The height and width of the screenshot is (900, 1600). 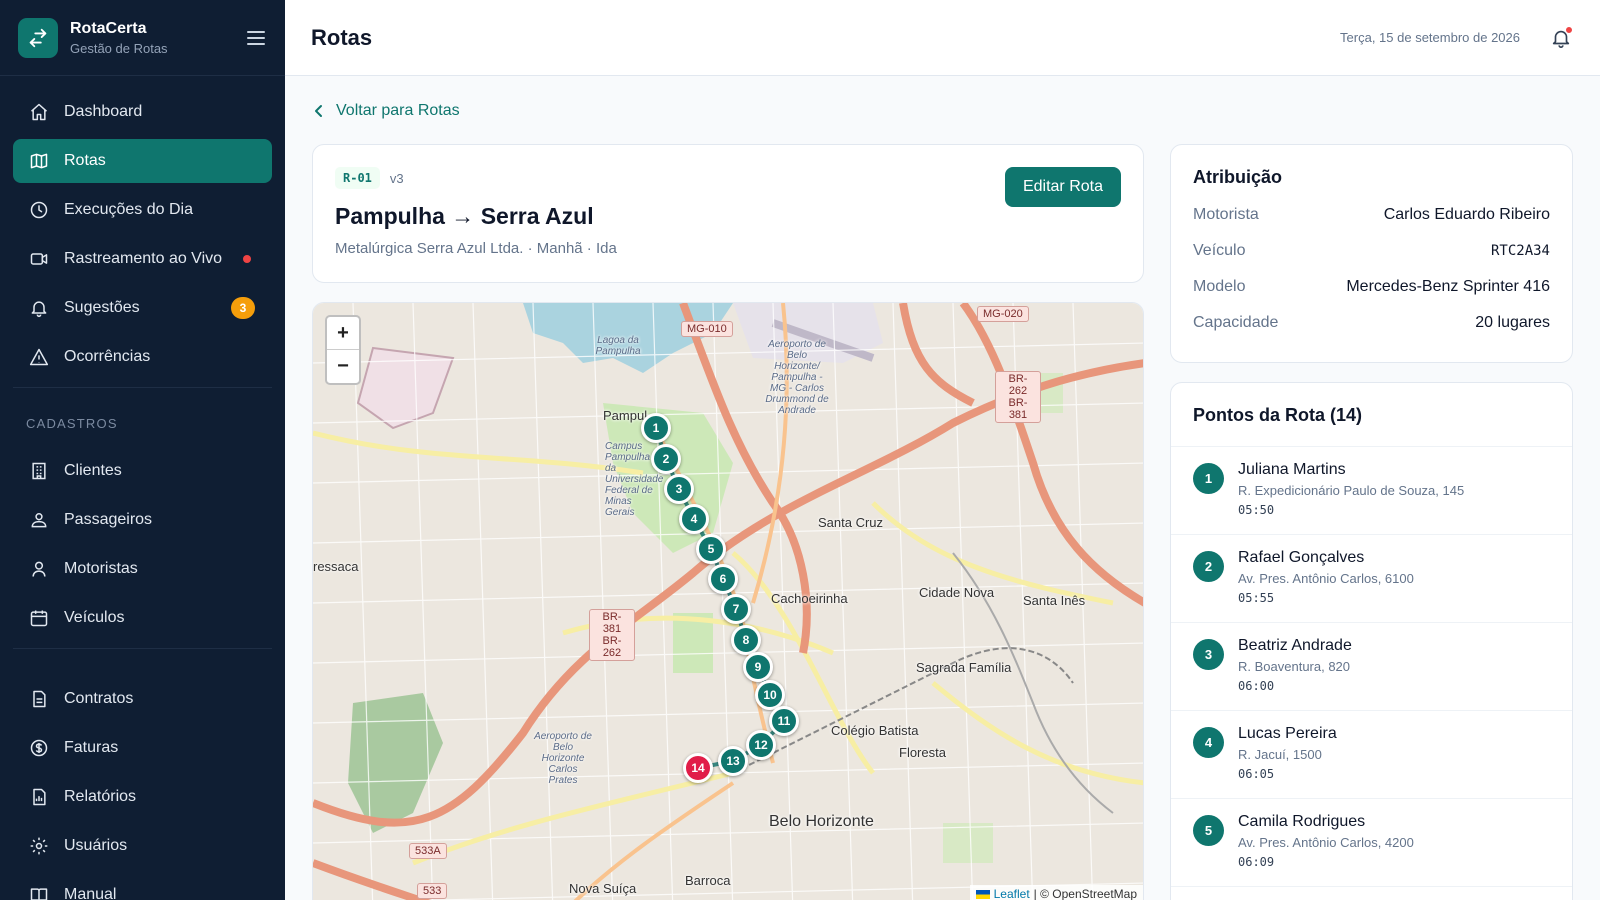 I want to click on route-stop-marker: 11, so click(x=784, y=721).